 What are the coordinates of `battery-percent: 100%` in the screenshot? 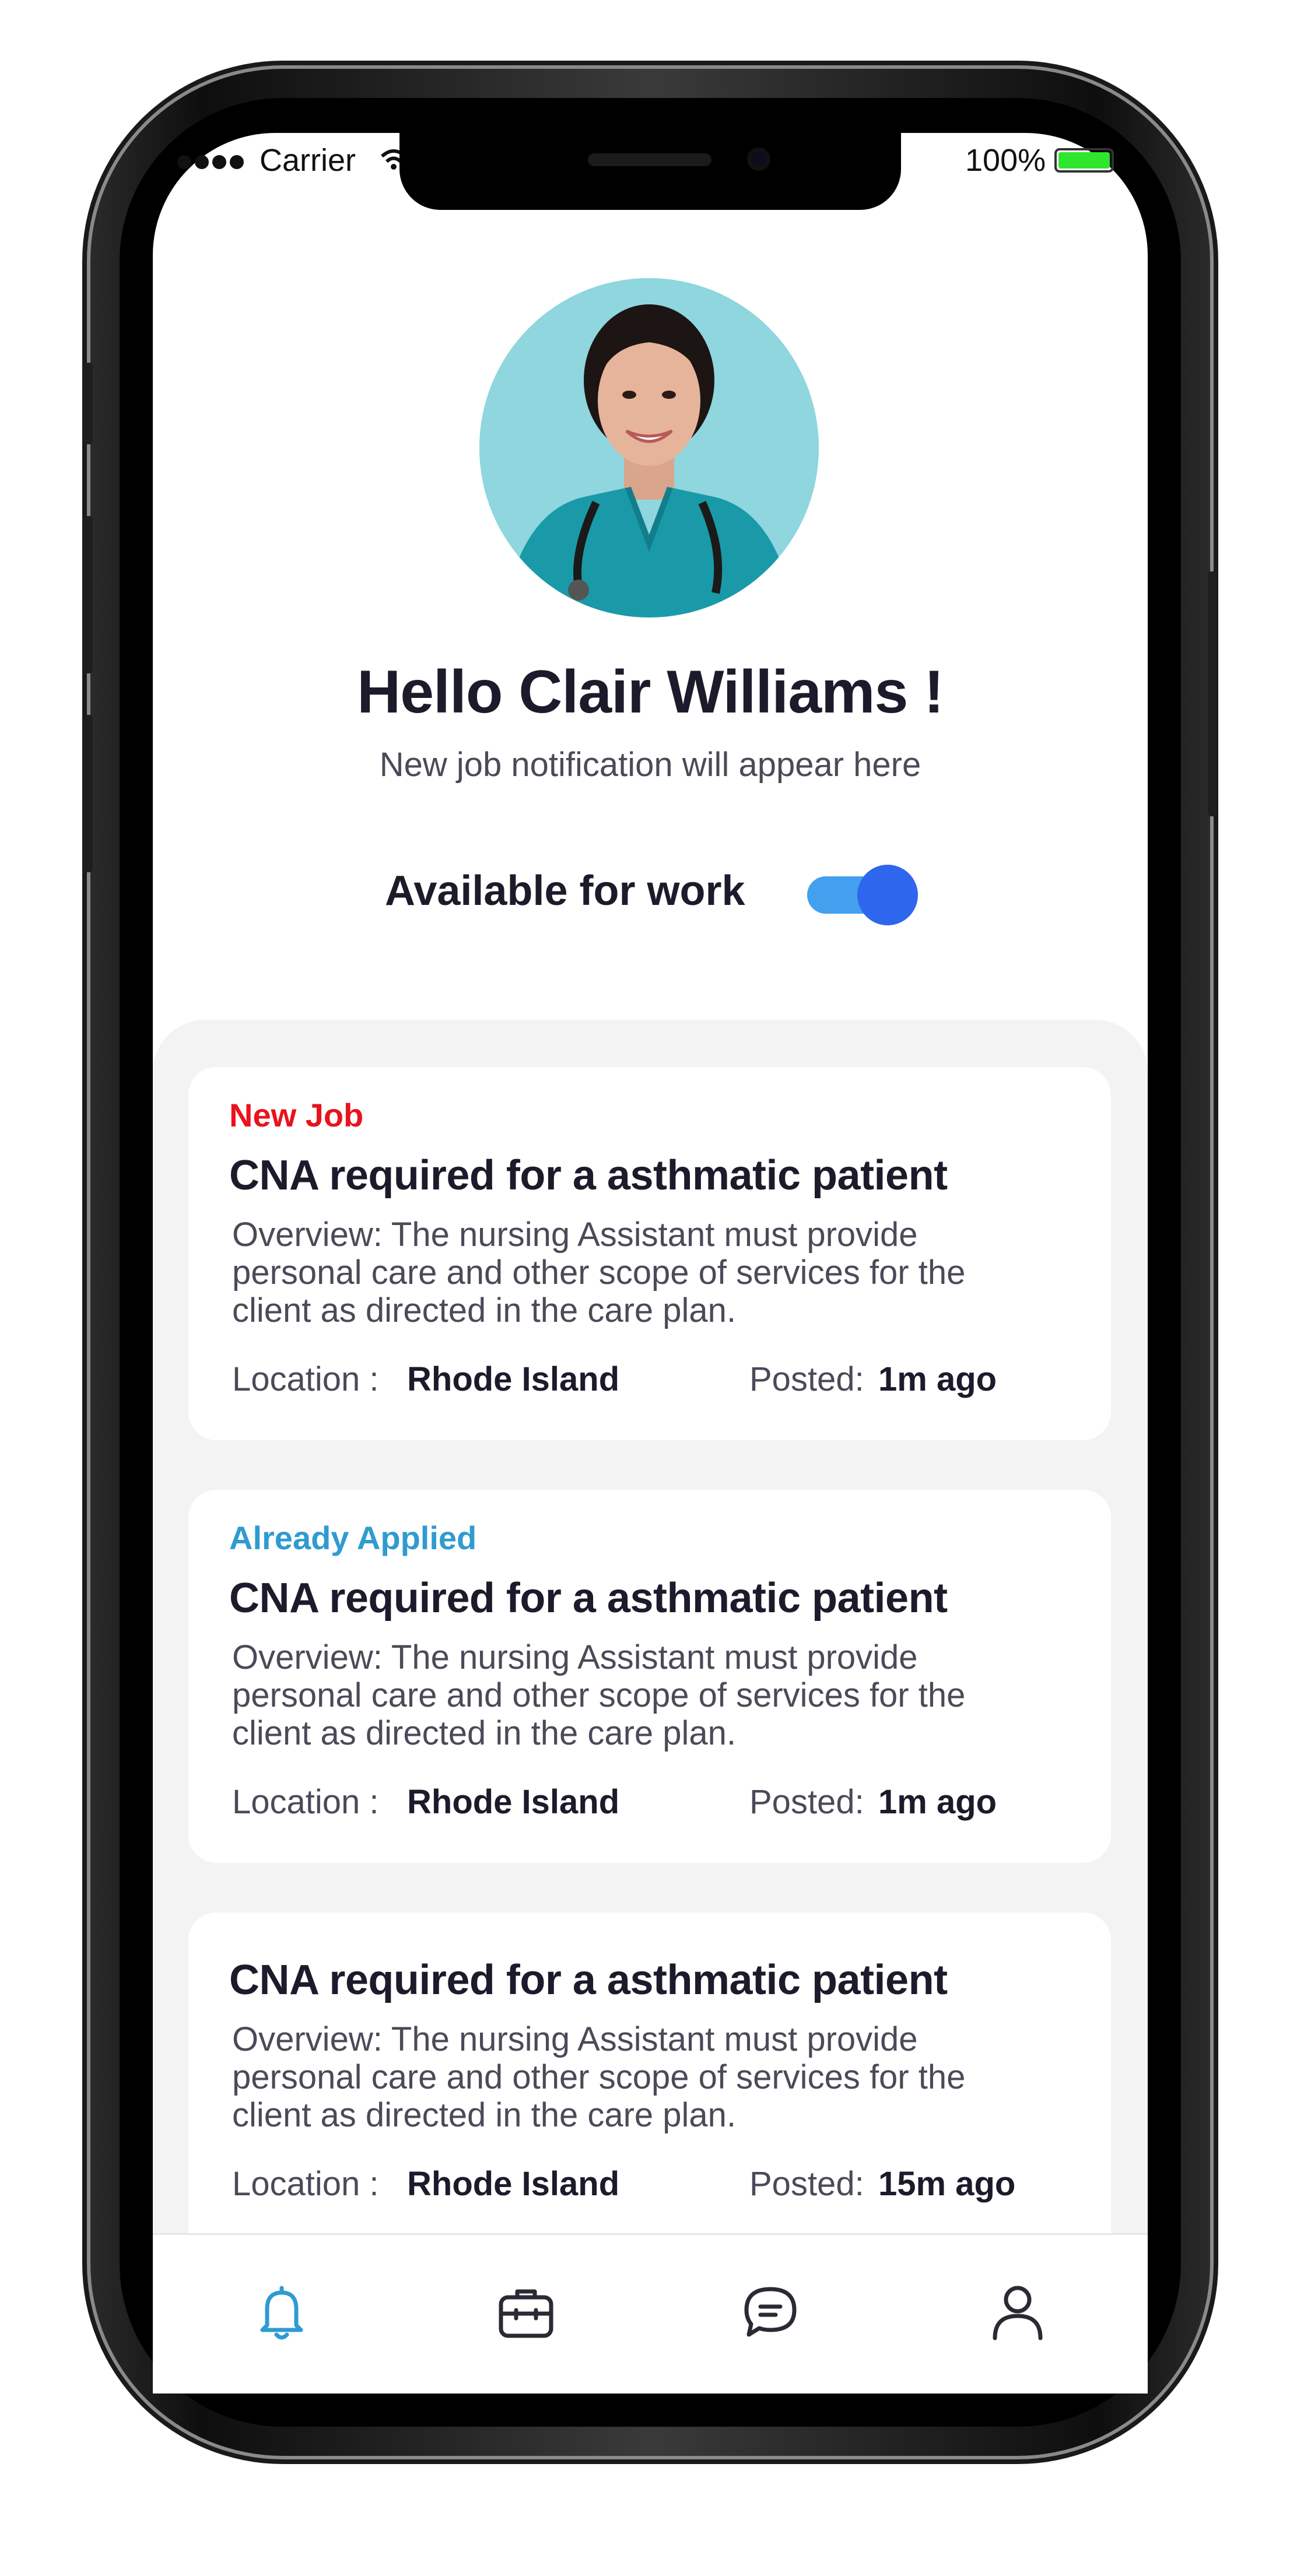 It's located at (1005, 160).